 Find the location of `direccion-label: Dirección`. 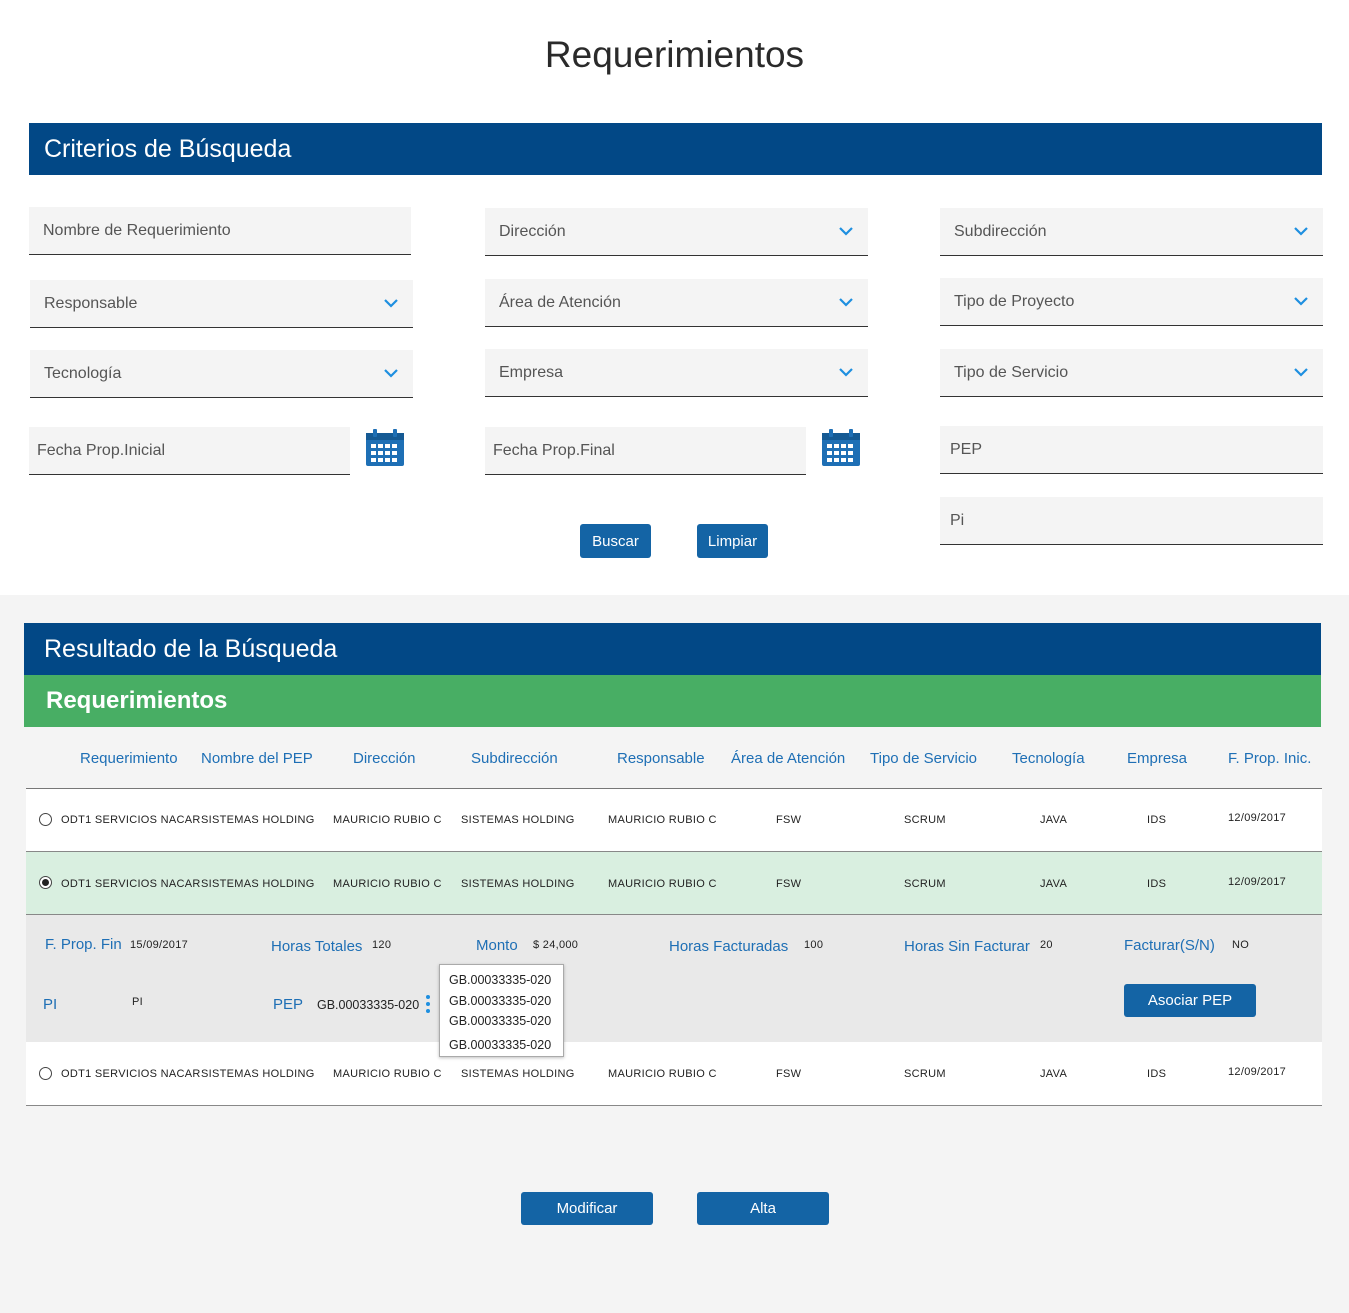

direccion-label: Dirección is located at coordinates (532, 231).